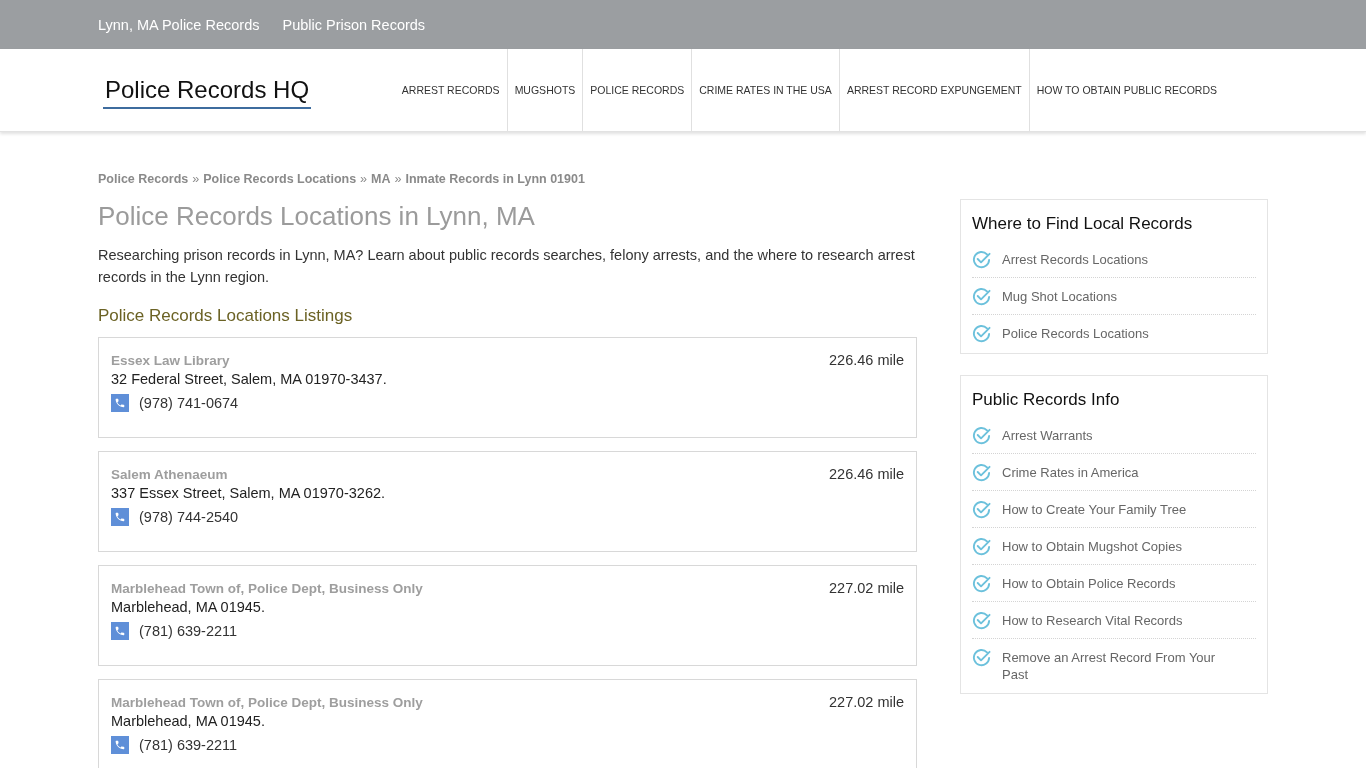  I want to click on listing-address: 337 Essex Street, Salem, MA 01970-3262., so click(249, 493).